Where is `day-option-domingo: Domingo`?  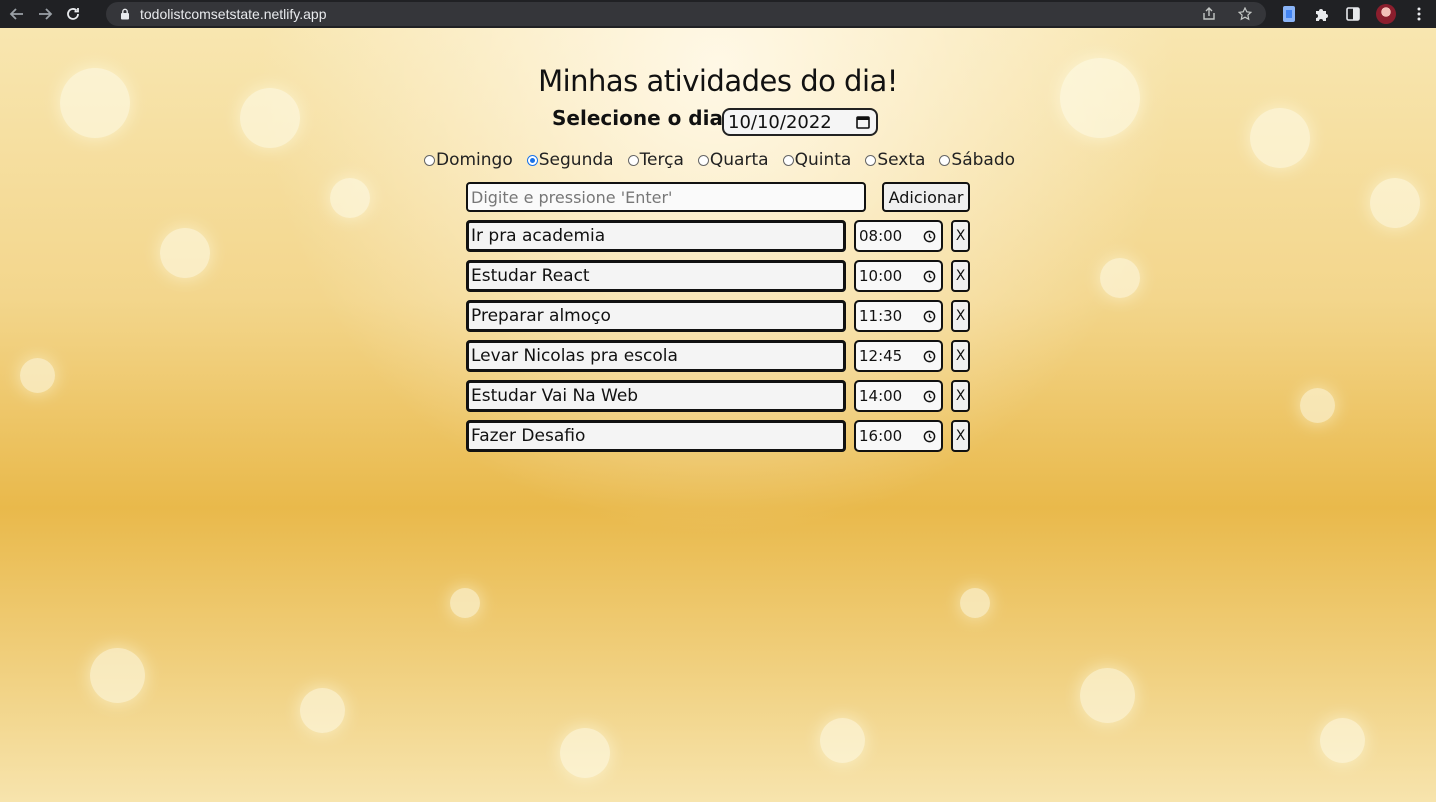 day-option-domingo: Domingo is located at coordinates (468, 160).